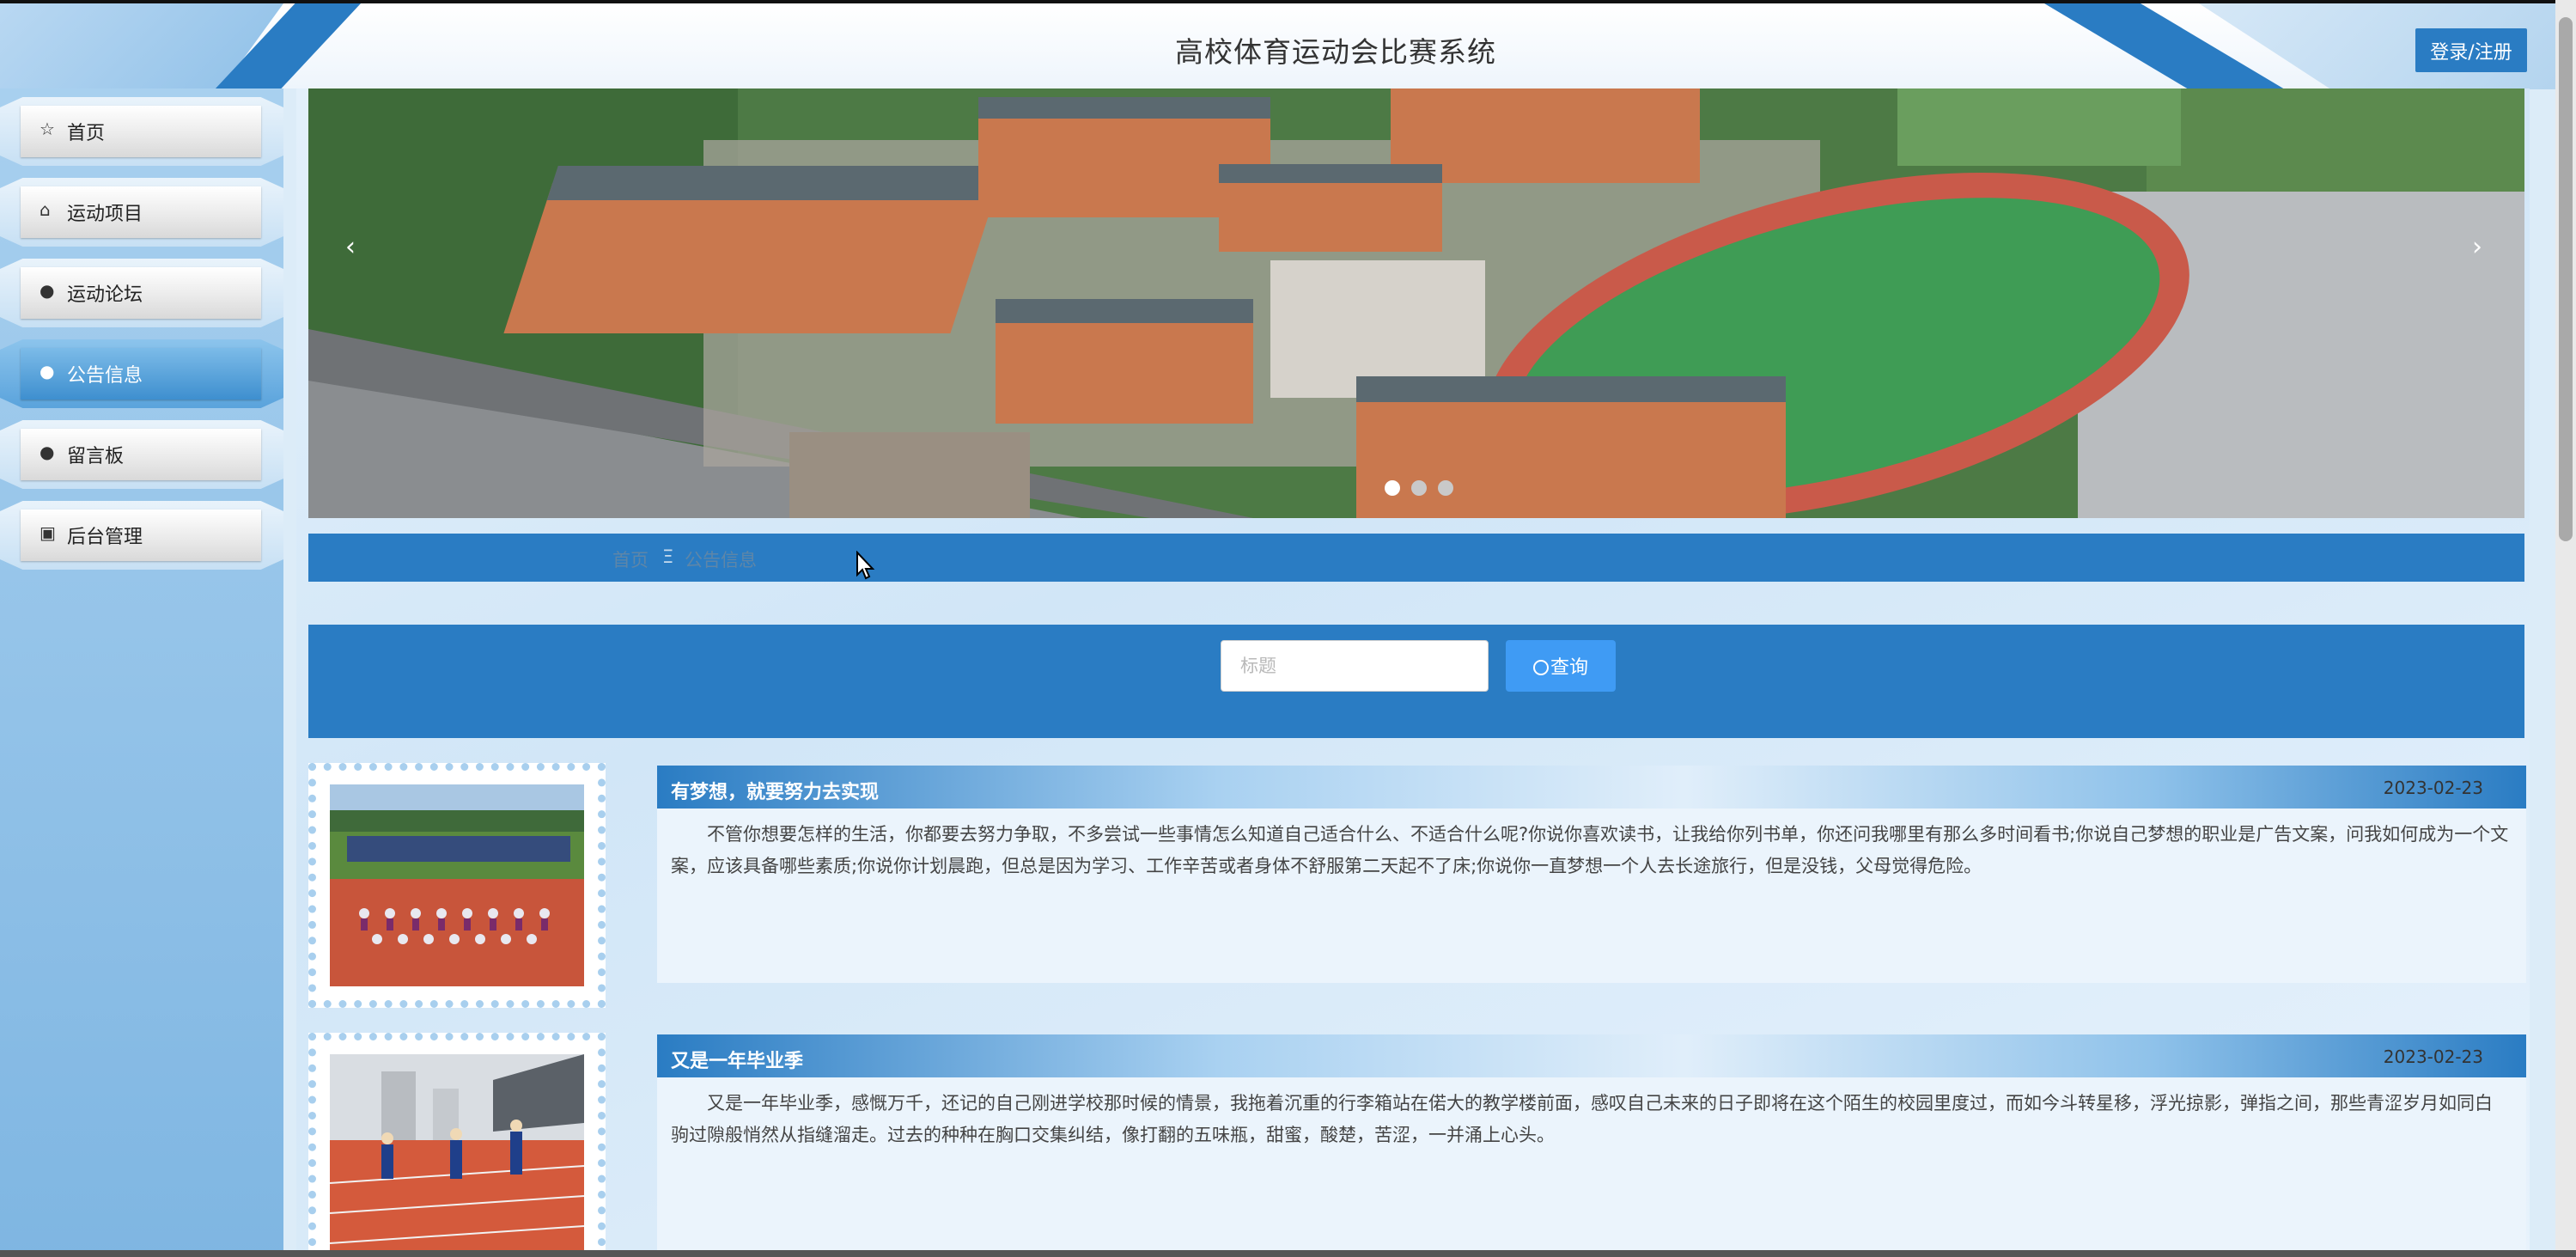  Describe the element at coordinates (737, 1059) in the screenshot. I see `news-title: 又是一年毕业季` at that location.